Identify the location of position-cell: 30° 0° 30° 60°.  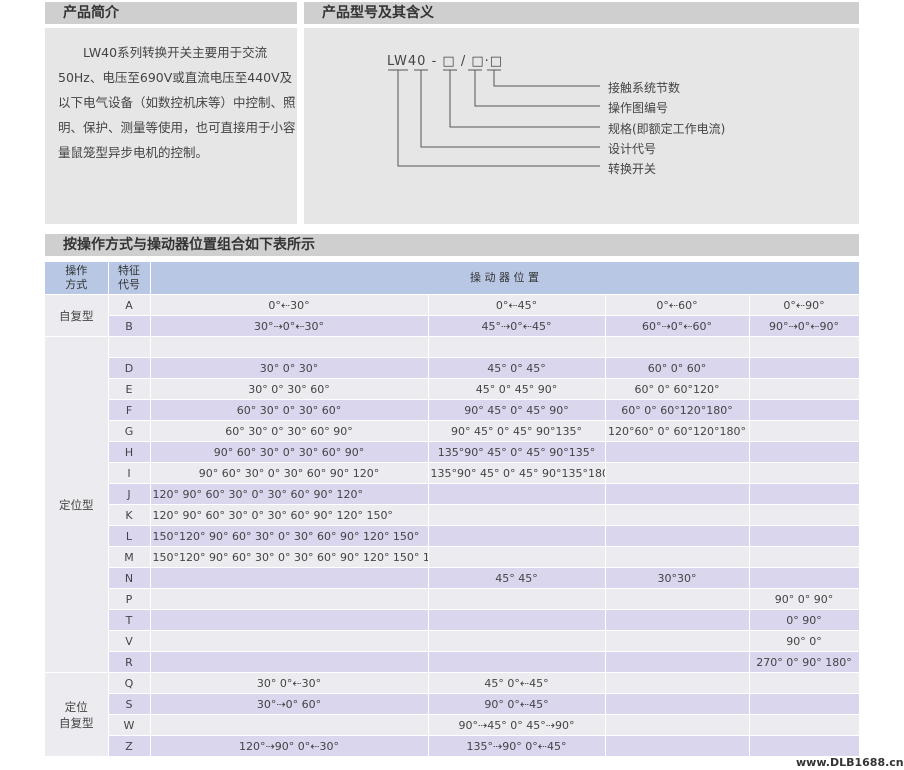
(289, 389).